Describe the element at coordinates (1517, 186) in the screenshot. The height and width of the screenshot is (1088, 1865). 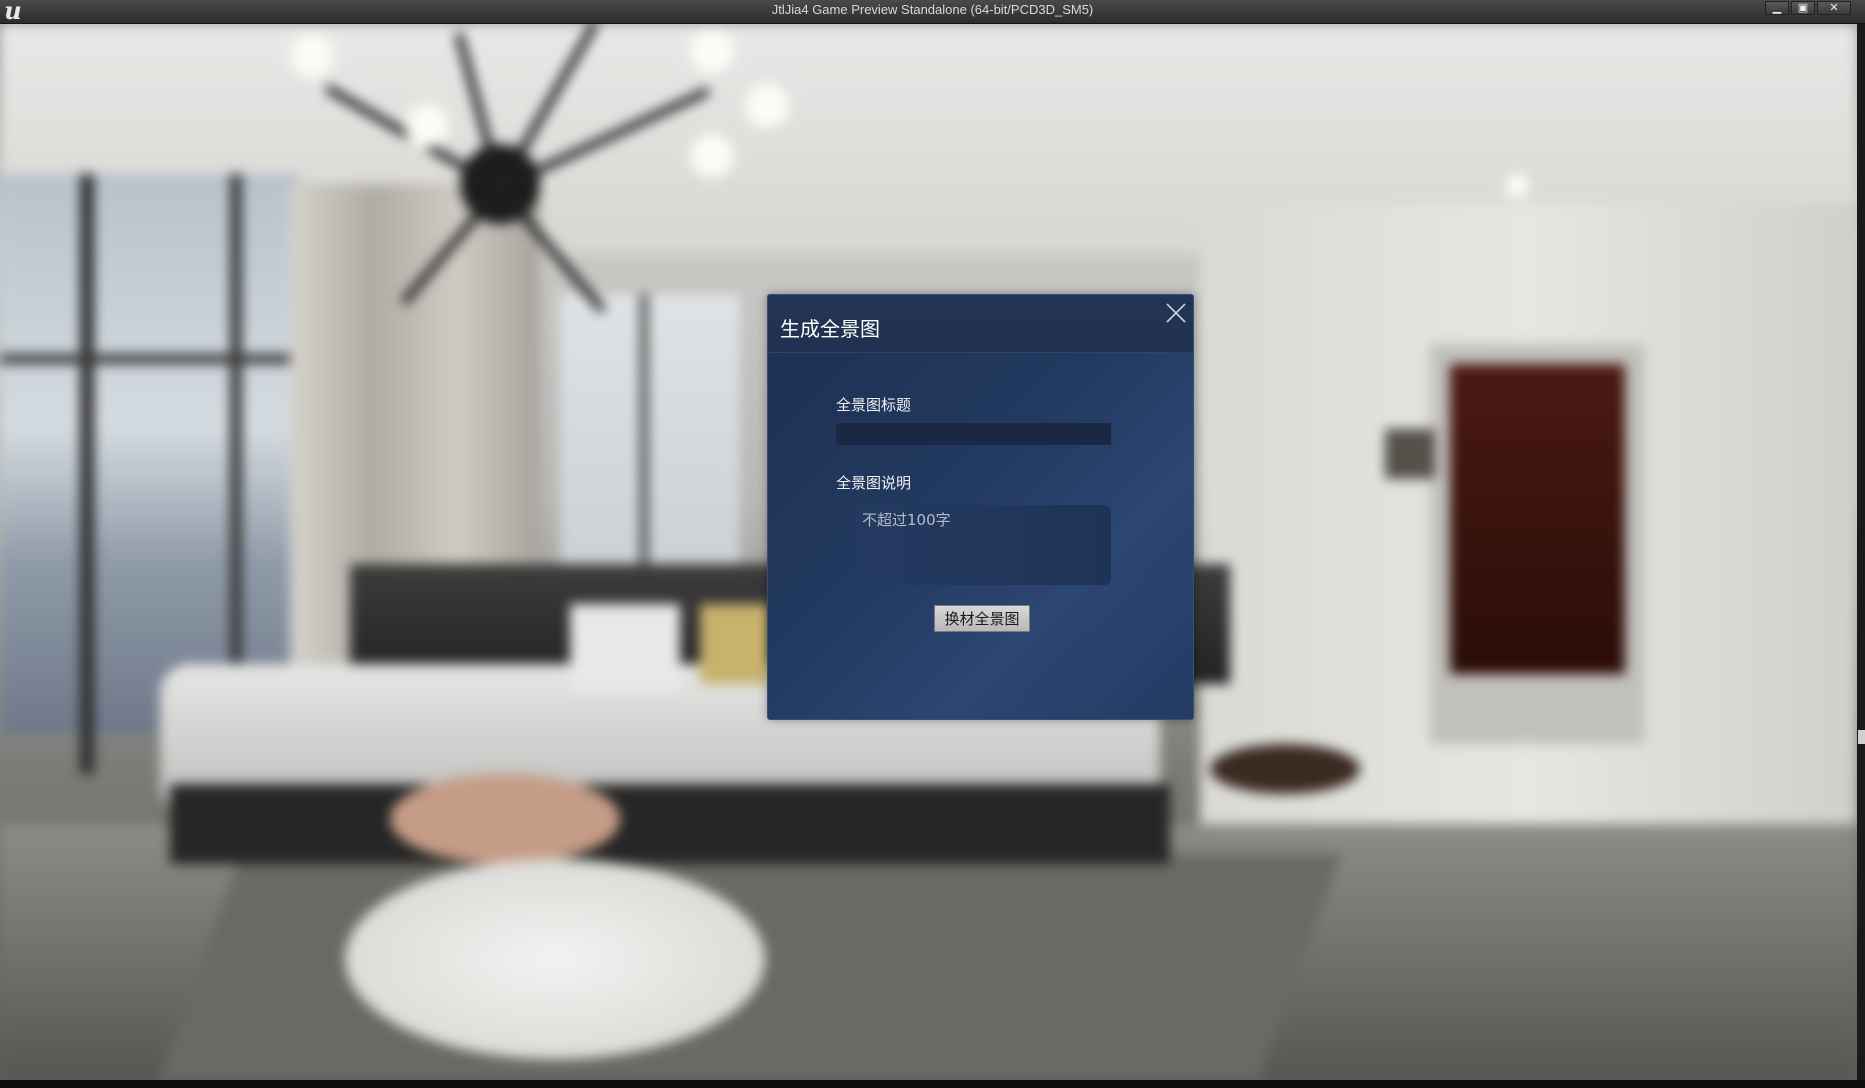
I see `ceiling-light` at that location.